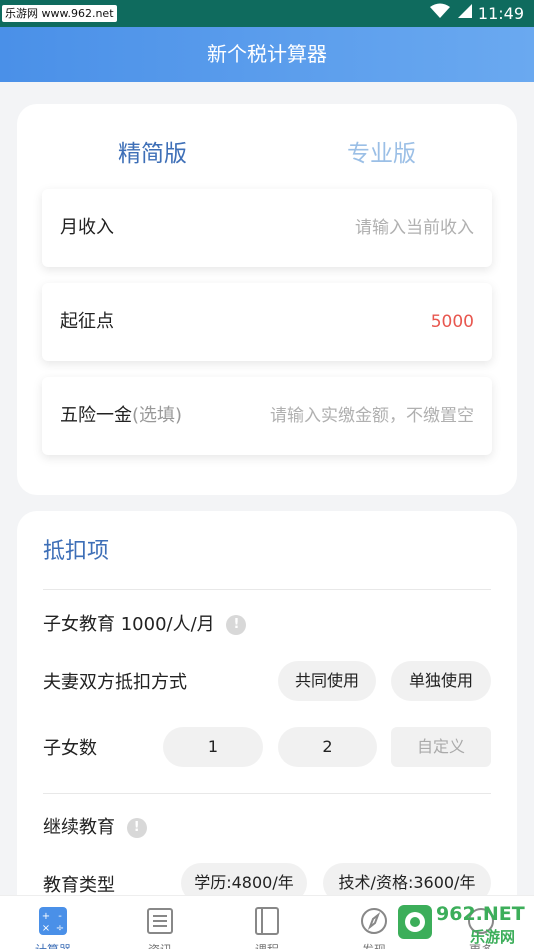  Describe the element at coordinates (267, 13) in the screenshot. I see `status-bar: 乐游网 www.962.net 11:49` at that location.